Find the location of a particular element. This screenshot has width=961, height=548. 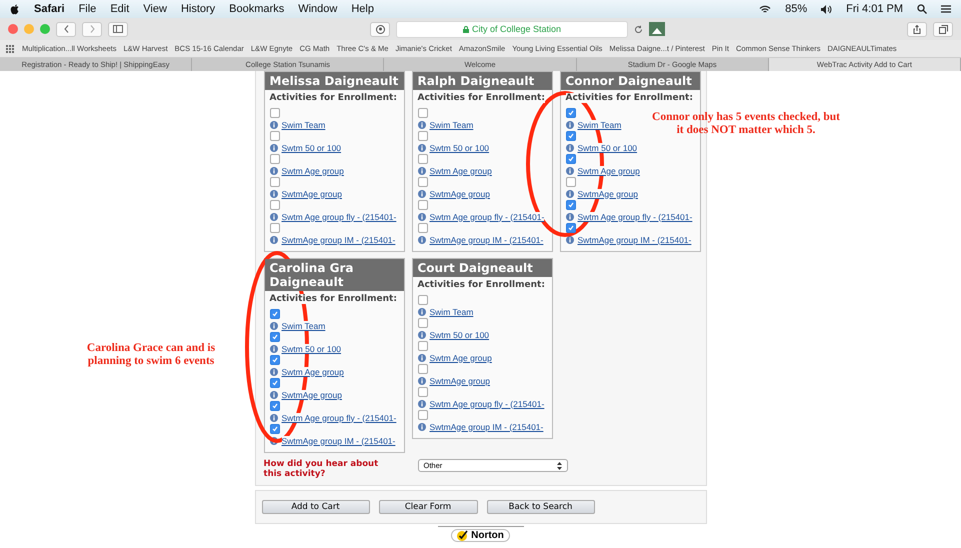

wifi-icon is located at coordinates (765, 9).